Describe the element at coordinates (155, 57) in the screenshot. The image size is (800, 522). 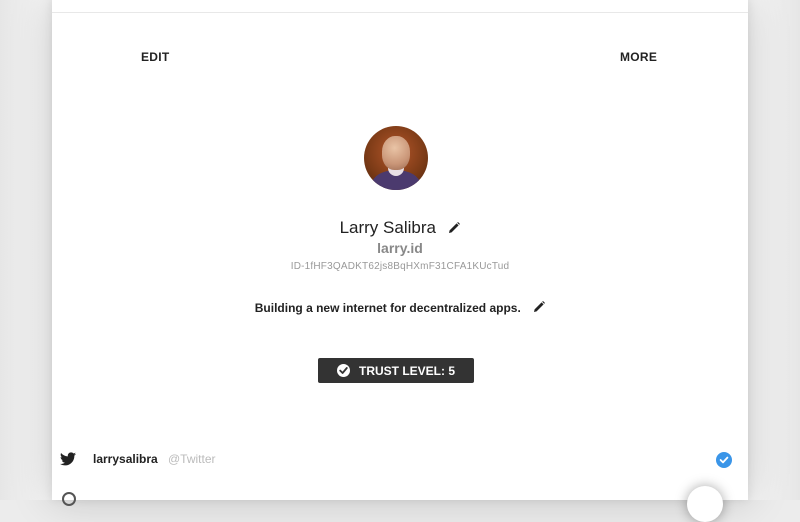
I see `edit-button: EDIT` at that location.